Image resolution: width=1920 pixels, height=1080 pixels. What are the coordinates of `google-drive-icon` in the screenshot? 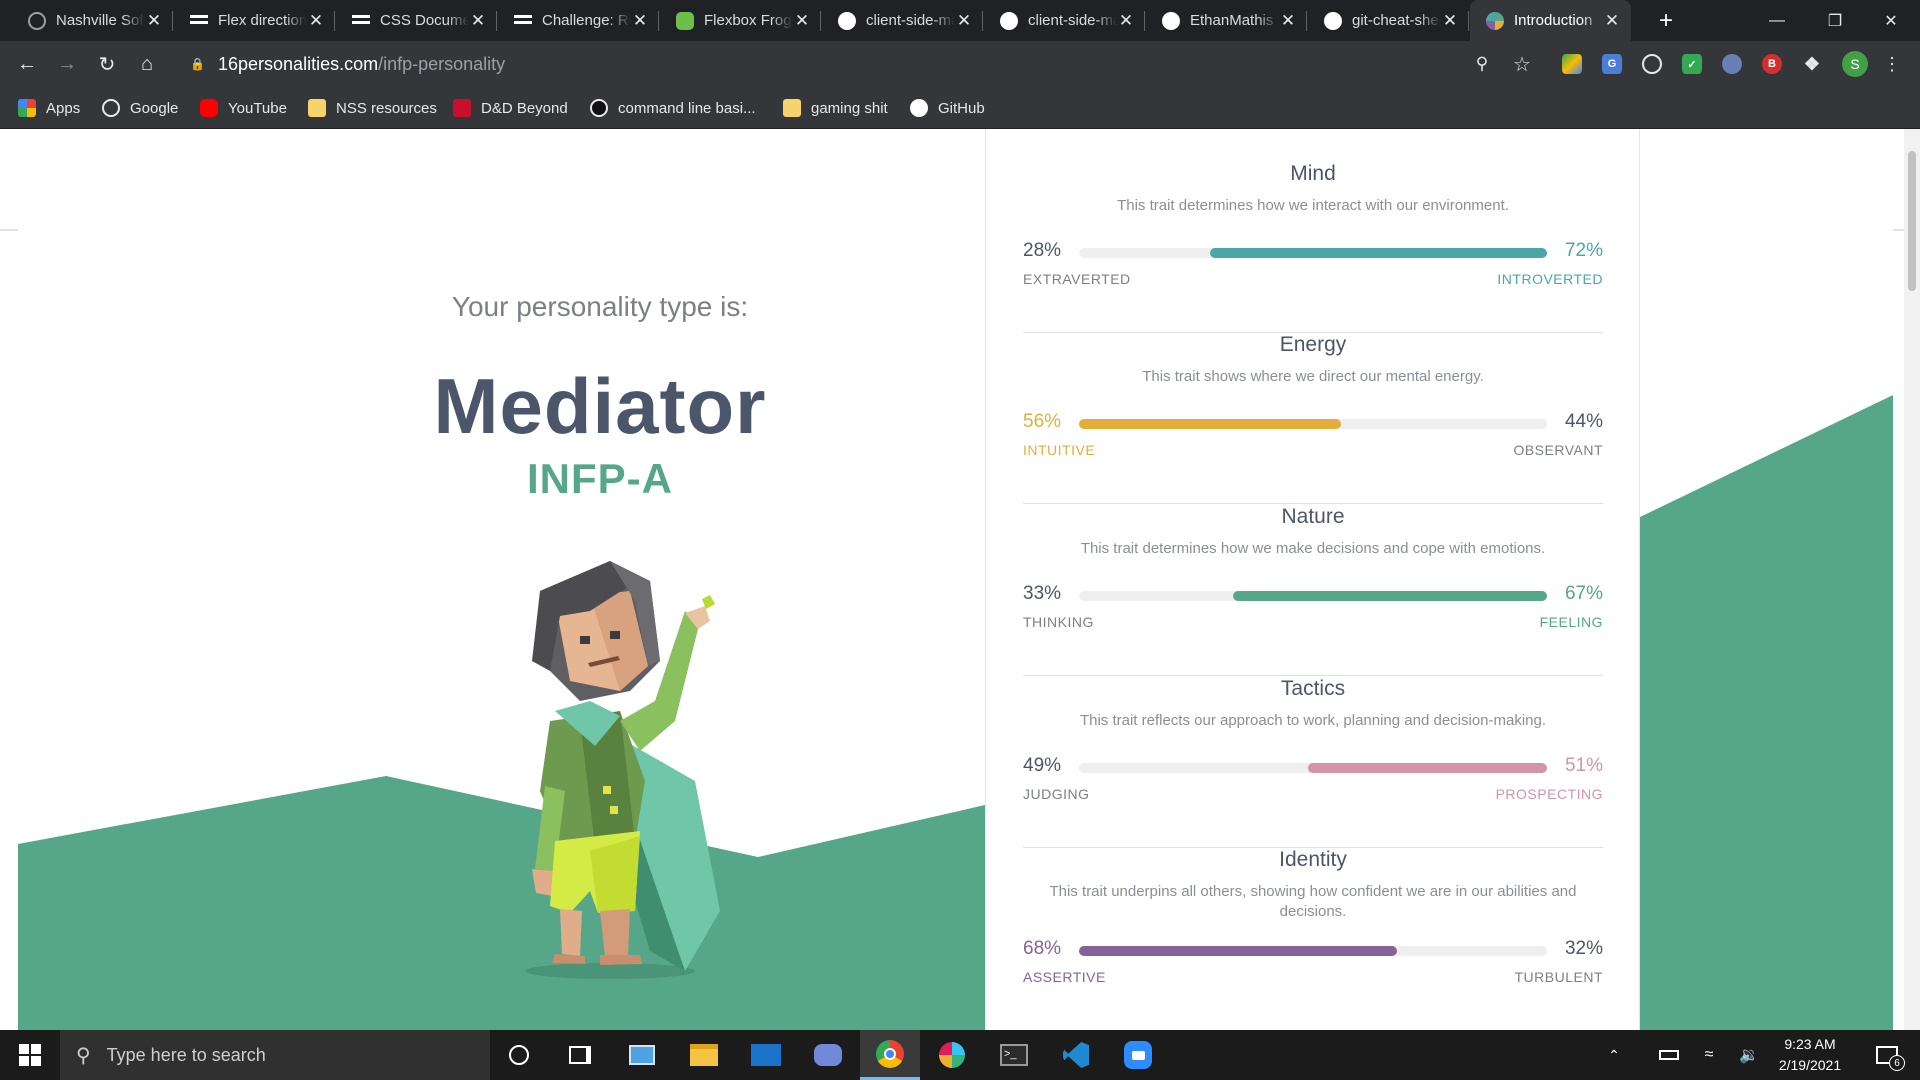 It's located at (1572, 64).